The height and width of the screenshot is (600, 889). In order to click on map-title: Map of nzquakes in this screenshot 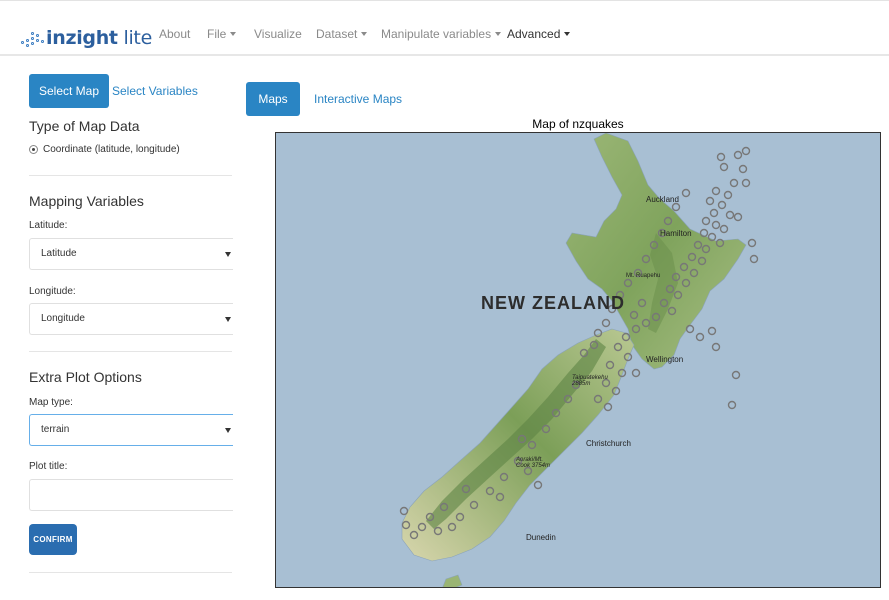, I will do `click(578, 124)`.